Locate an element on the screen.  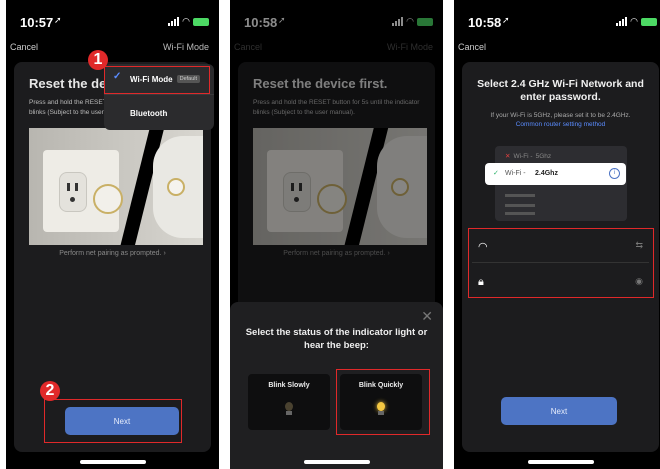
highlight-next is located at coordinates (113, 421).